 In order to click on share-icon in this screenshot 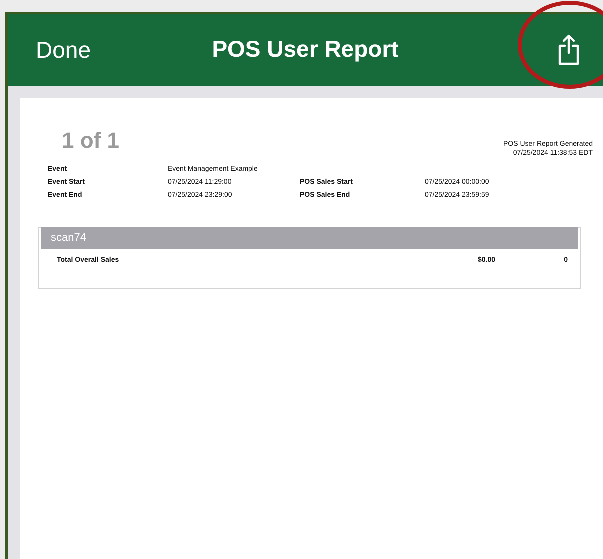, I will do `click(569, 50)`.